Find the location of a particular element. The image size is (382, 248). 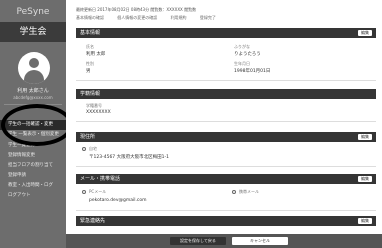

card-contact: PCメール 携帯メール pekotaro.dev@gmail.com is located at coordinates (226, 197).